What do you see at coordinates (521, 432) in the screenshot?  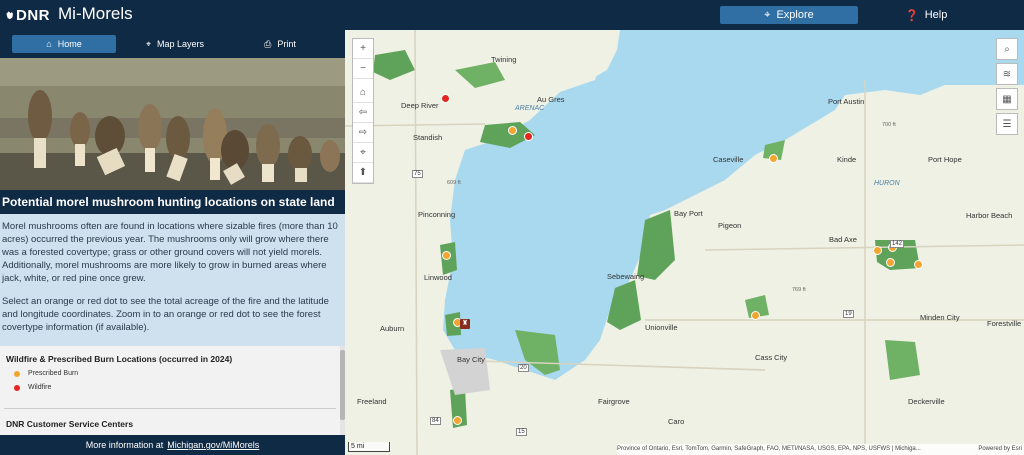 I see `road-shield: 15` at bounding box center [521, 432].